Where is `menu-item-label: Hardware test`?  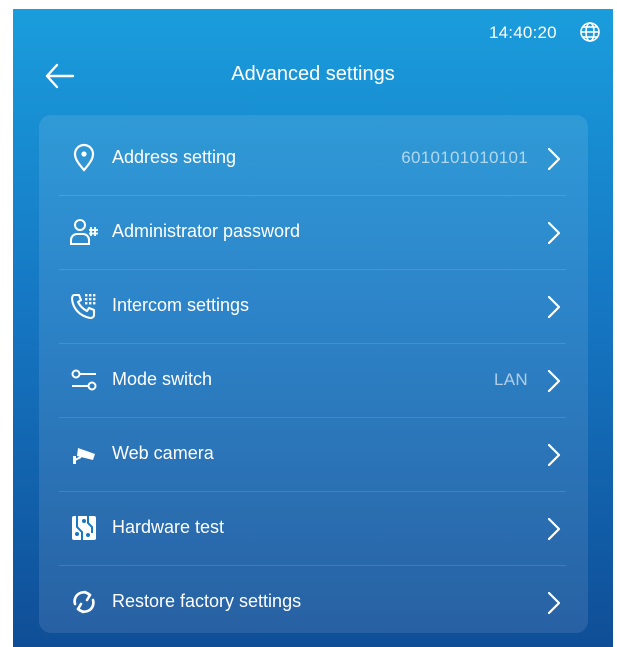
menu-item-label: Hardware test is located at coordinates (168, 527).